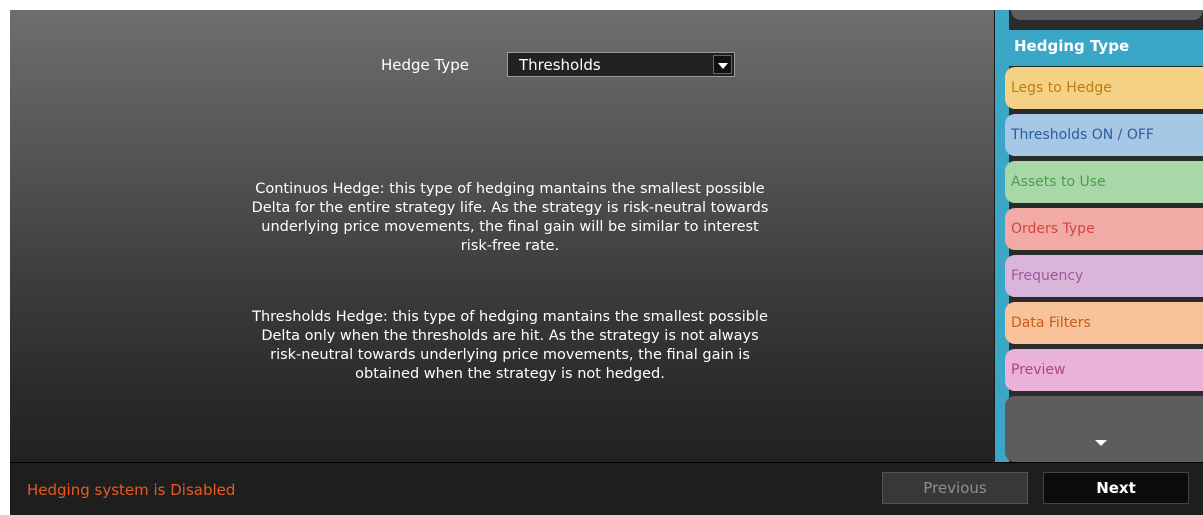  Describe the element at coordinates (1104, 370) in the screenshot. I see `sidebar-item-preview: Preview` at that location.